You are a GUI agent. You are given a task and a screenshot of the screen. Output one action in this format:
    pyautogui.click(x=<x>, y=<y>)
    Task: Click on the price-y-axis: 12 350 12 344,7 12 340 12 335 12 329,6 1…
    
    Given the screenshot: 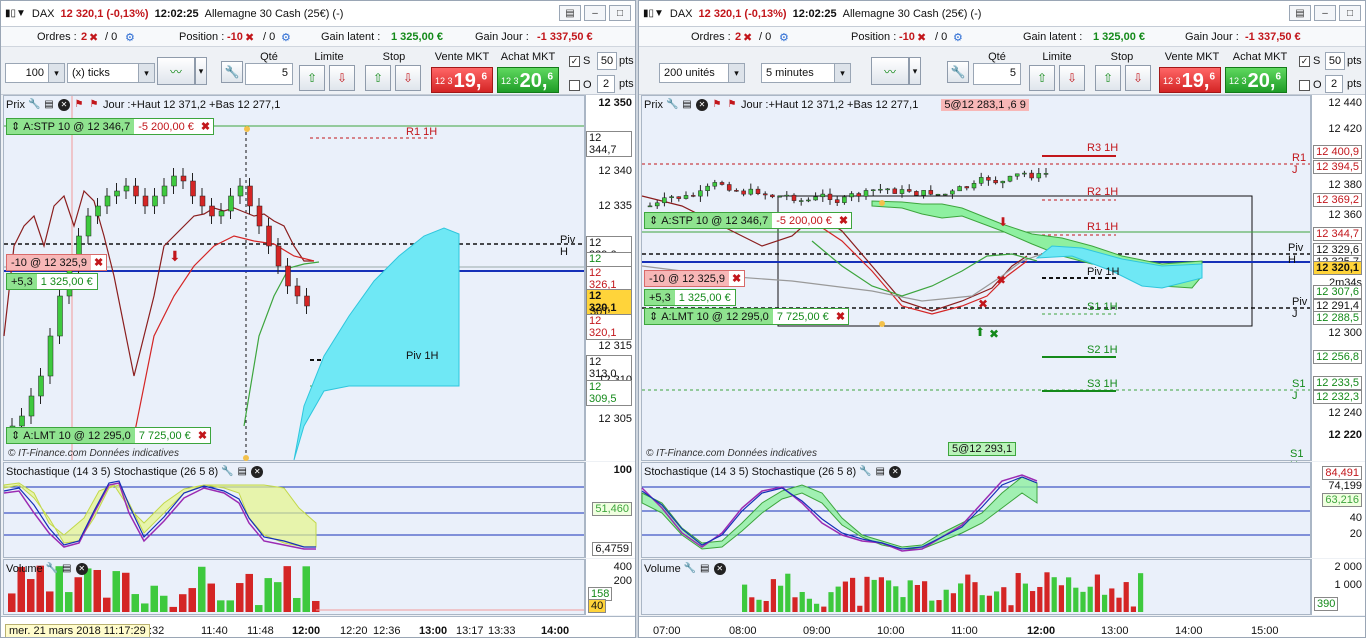 What is the action you would take?
    pyautogui.click(x=610, y=278)
    